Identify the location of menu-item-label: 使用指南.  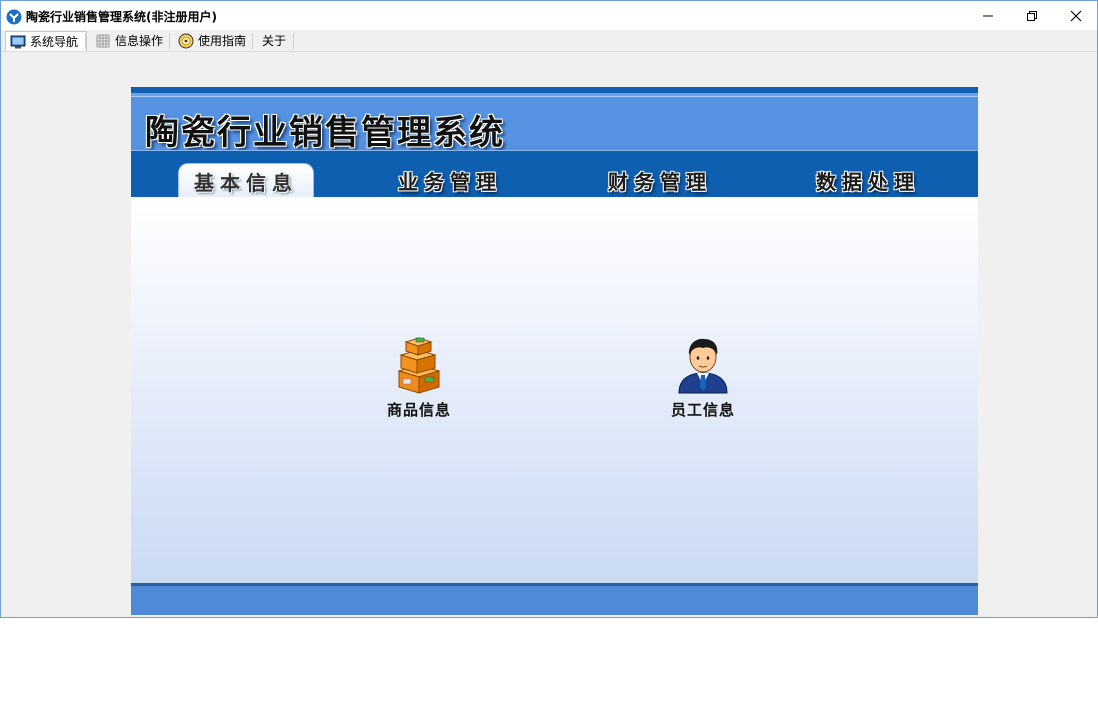
(222, 41).